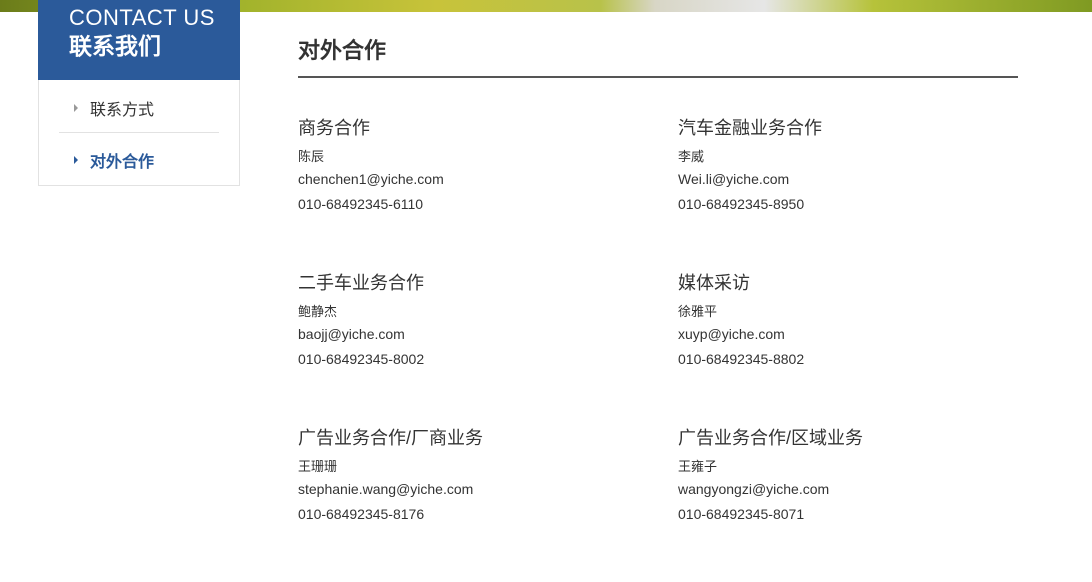 The height and width of the screenshot is (582, 1092). What do you see at coordinates (698, 466) in the screenshot?
I see `contact-name: 王雍子` at bounding box center [698, 466].